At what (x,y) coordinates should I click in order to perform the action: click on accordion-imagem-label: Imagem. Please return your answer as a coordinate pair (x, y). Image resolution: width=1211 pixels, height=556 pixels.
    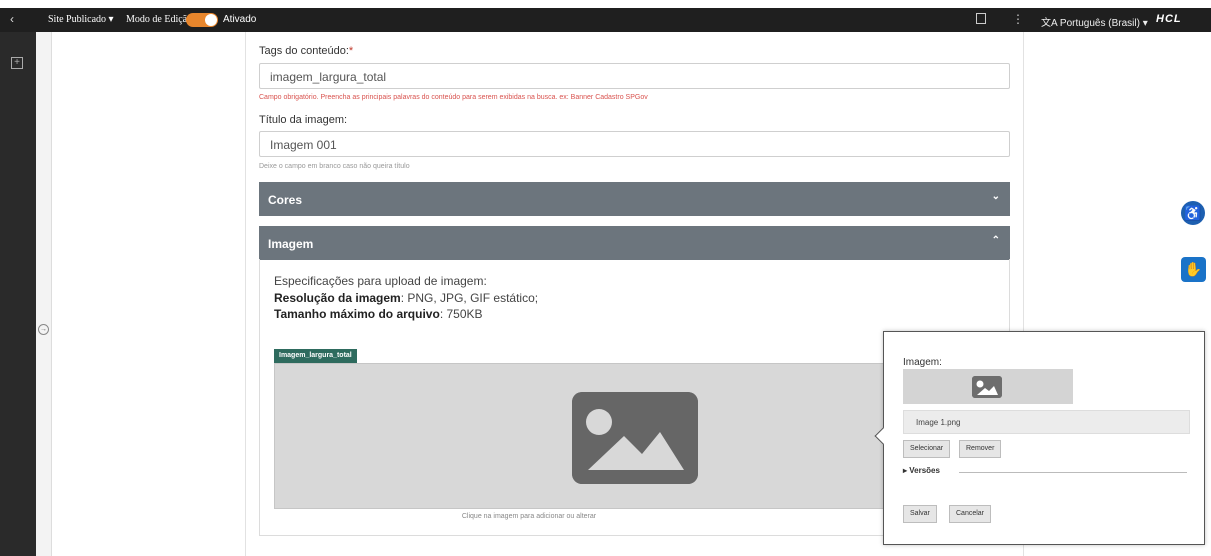
    Looking at the image, I should click on (291, 244).